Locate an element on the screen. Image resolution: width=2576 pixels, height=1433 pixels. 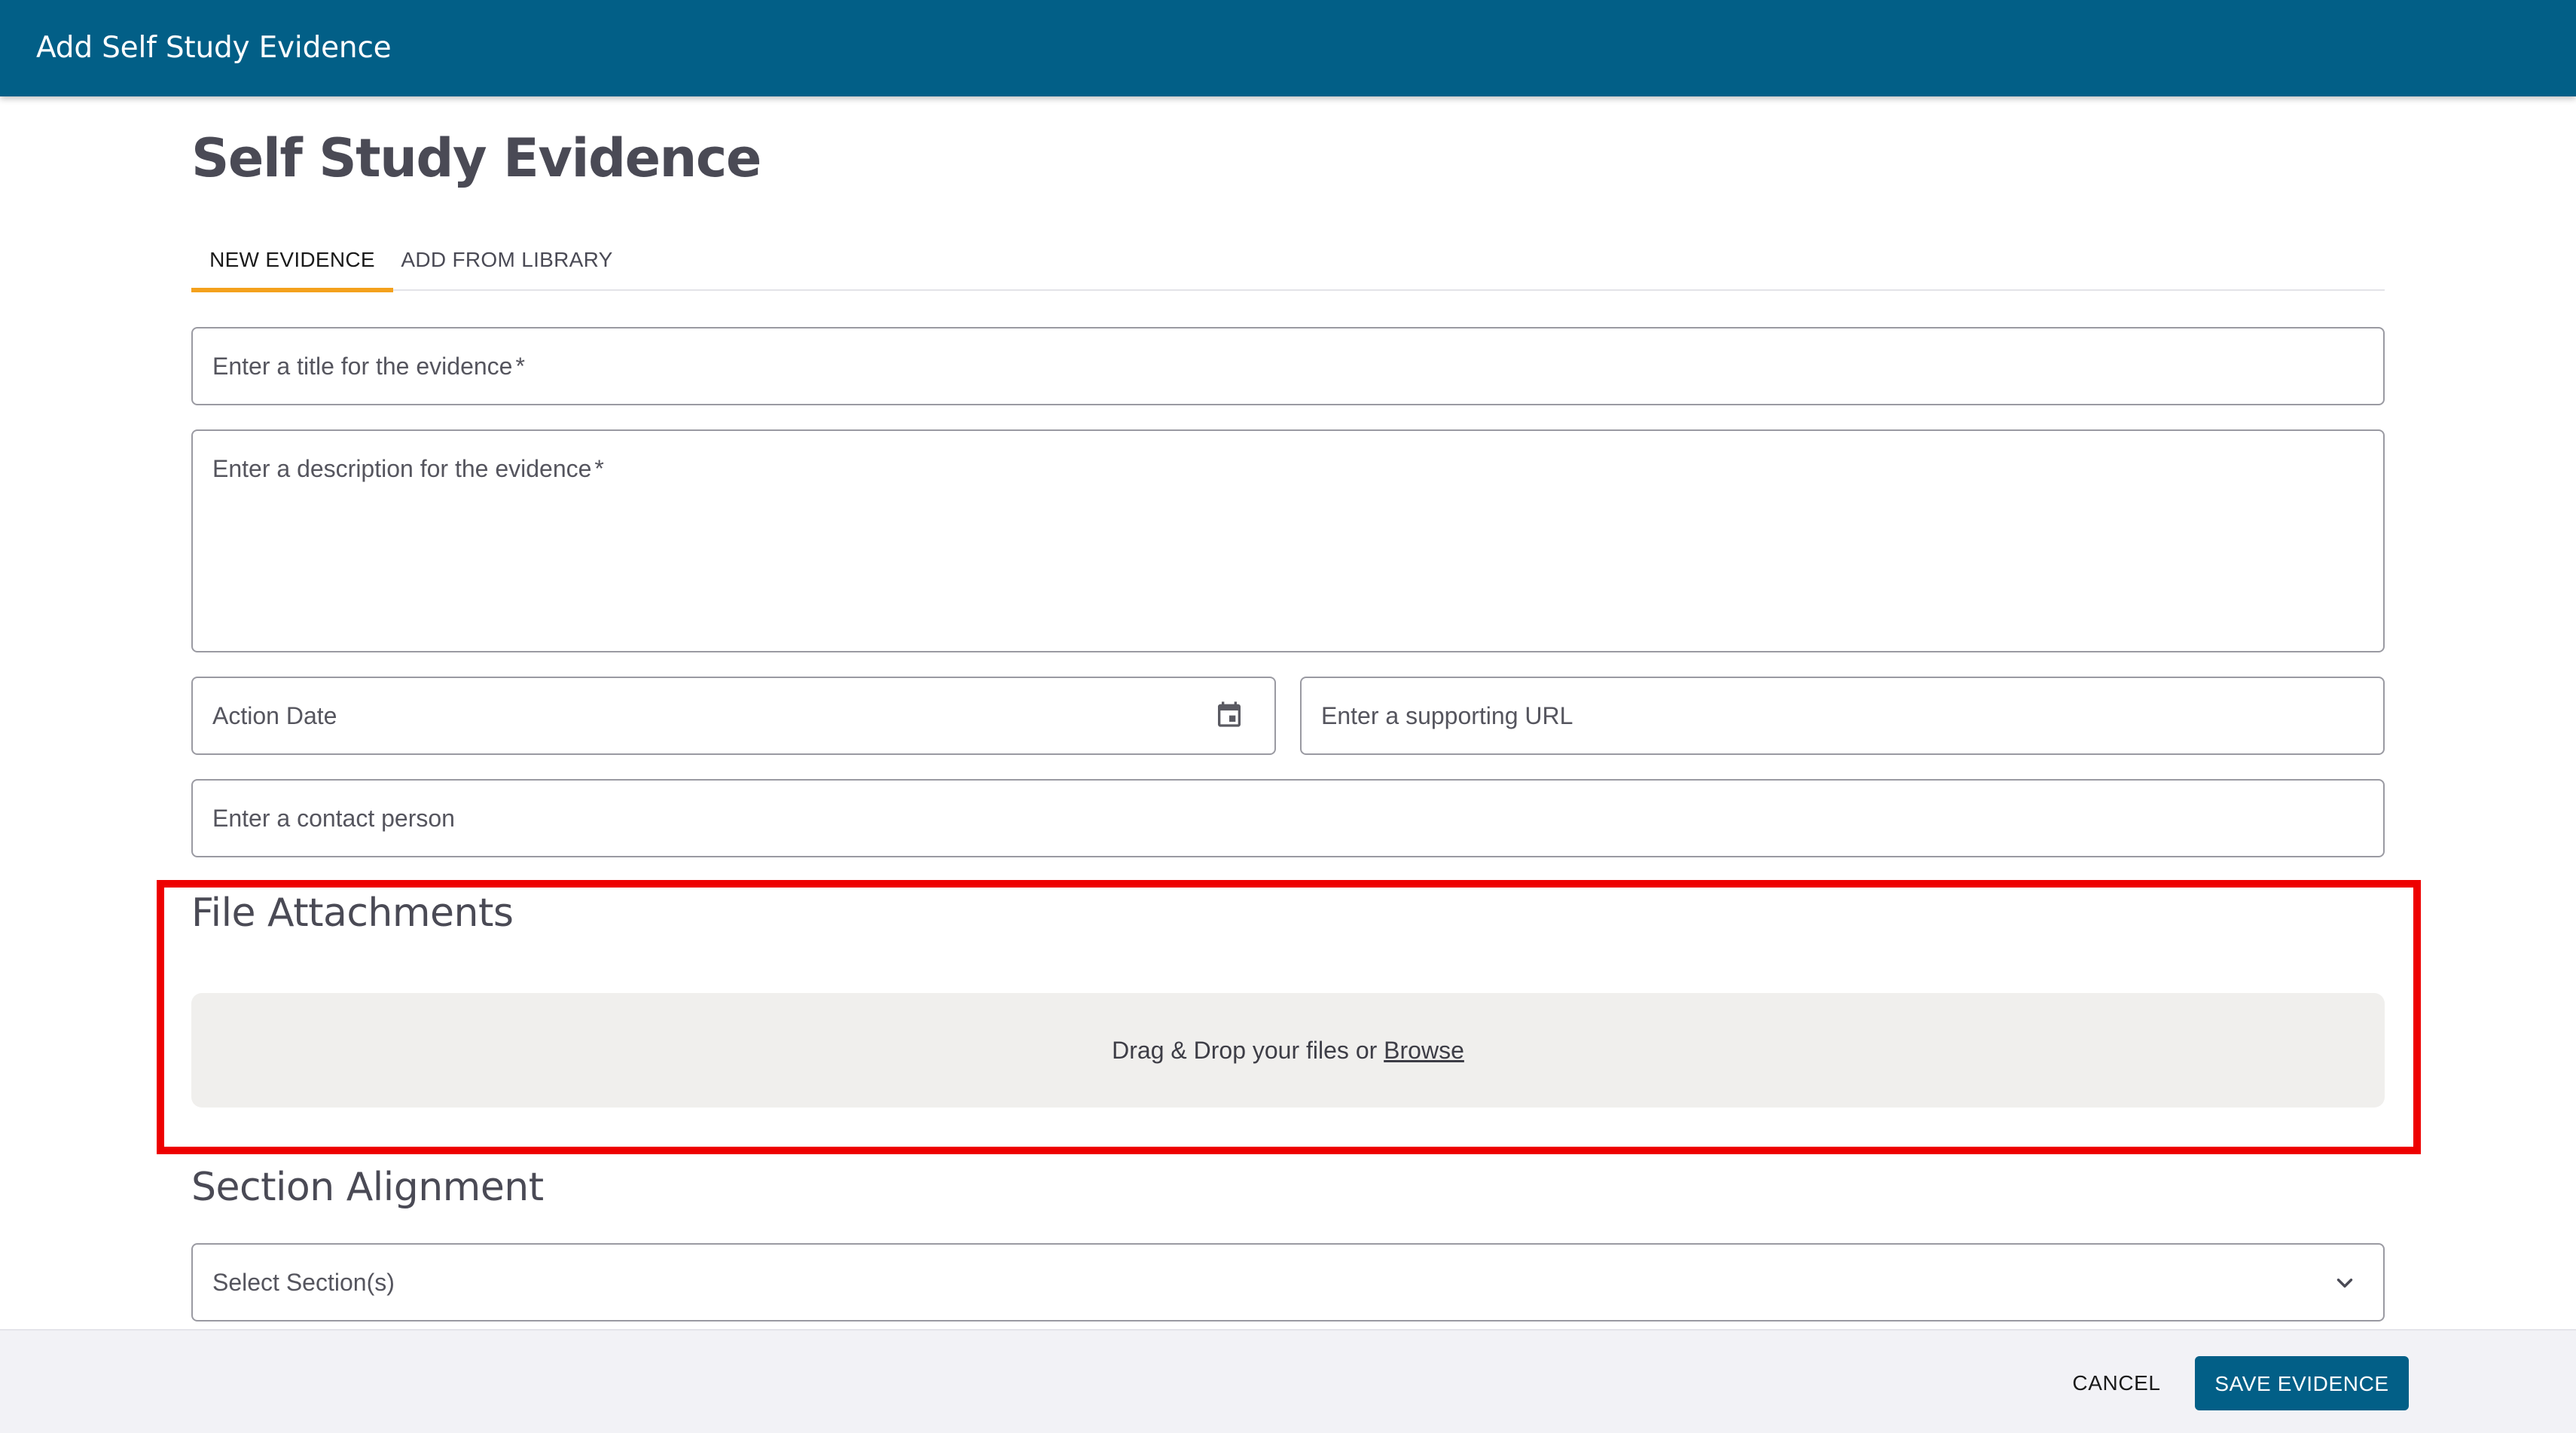
calendar-icon is located at coordinates (1229, 714).